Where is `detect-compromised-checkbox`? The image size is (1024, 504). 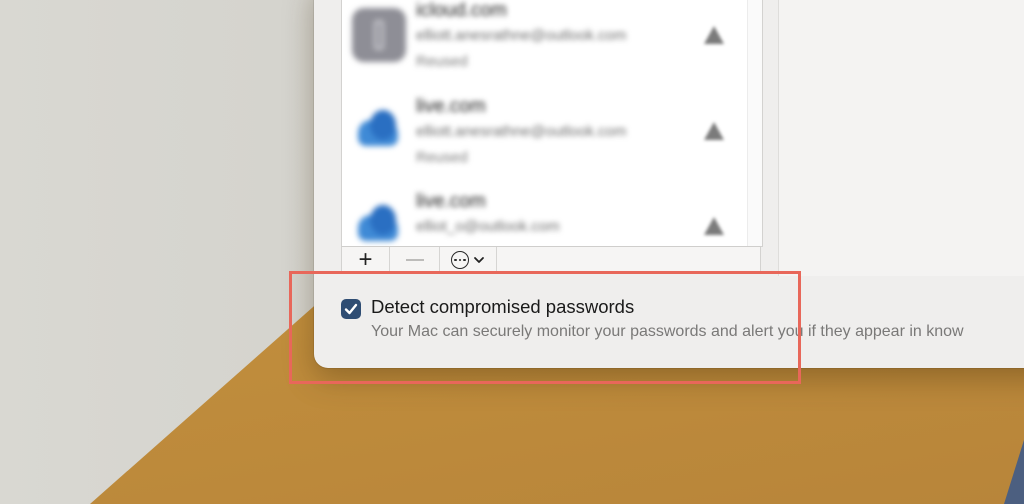
detect-compromised-checkbox is located at coordinates (351, 309).